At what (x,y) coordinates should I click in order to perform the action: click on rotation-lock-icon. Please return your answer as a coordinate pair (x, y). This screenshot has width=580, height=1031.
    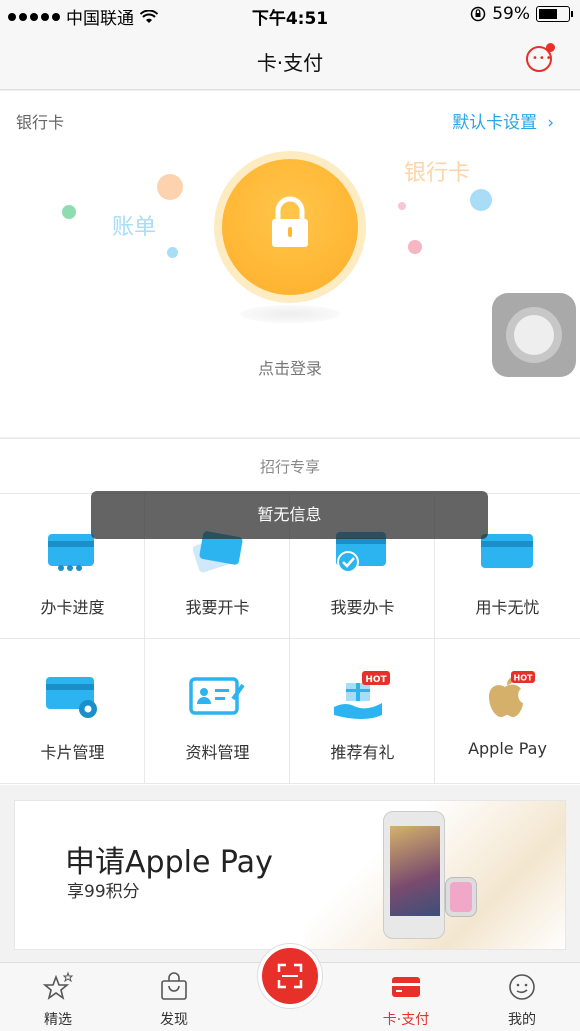
    Looking at the image, I should click on (478, 14).